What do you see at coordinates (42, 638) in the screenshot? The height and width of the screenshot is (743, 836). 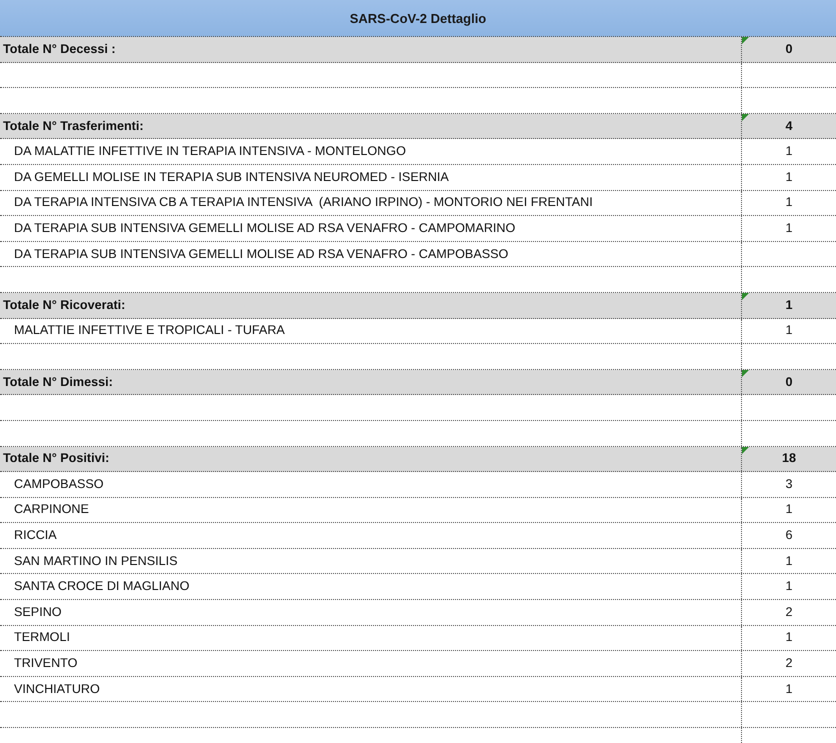 I see `row-label: TERMOLI` at bounding box center [42, 638].